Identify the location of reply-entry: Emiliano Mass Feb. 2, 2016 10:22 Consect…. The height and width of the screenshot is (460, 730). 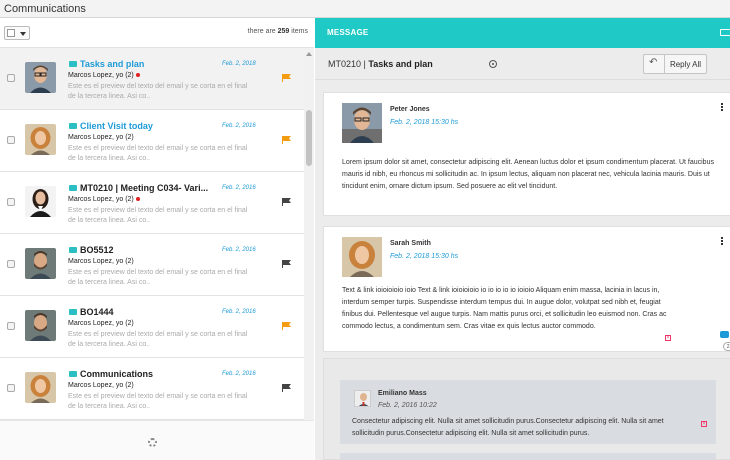
(528, 412).